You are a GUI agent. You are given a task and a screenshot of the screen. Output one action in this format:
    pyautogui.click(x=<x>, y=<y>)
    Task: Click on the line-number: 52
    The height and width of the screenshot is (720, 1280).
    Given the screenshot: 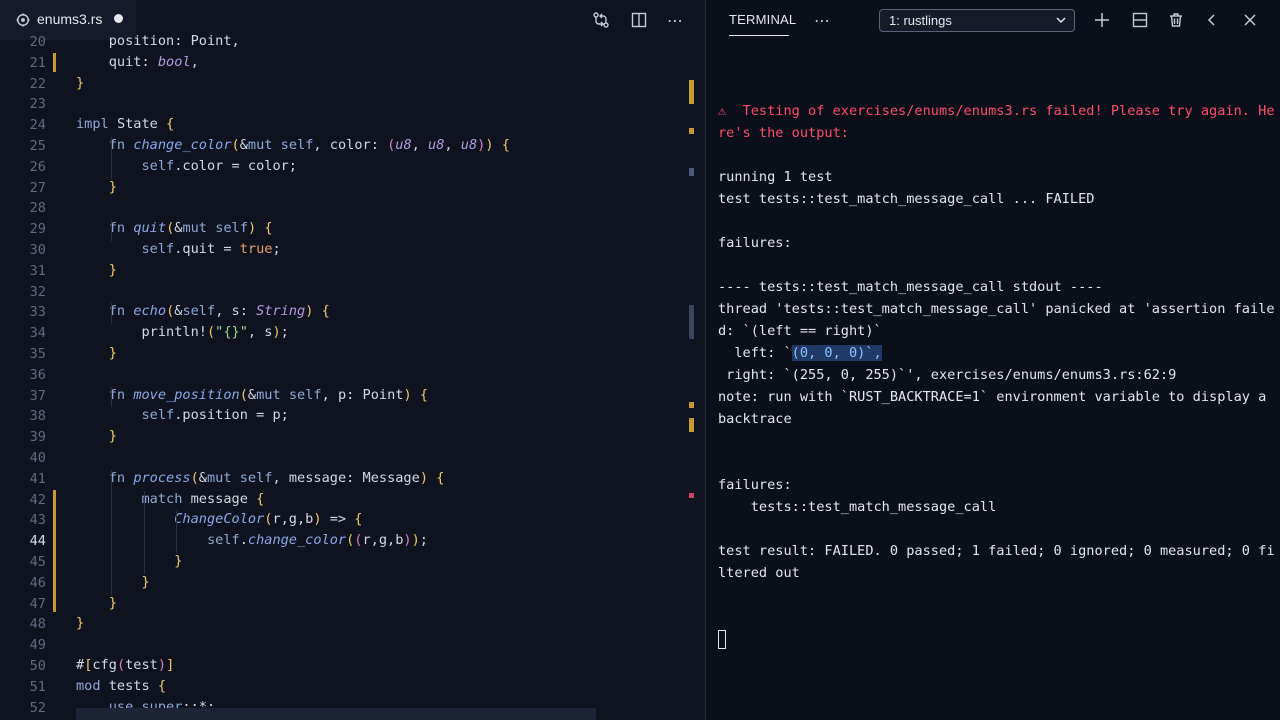 What is the action you would take?
    pyautogui.click(x=23, y=708)
    